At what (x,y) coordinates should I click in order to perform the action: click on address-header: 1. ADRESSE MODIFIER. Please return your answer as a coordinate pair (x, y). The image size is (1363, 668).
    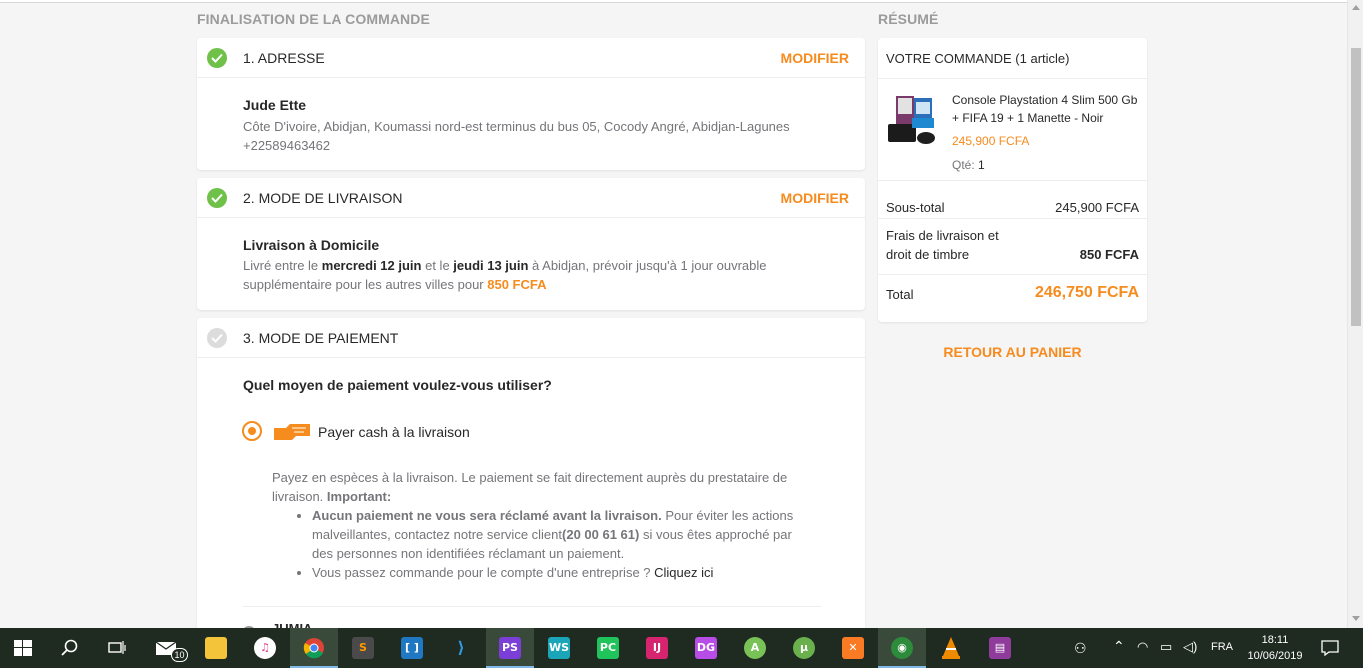
    Looking at the image, I should click on (531, 58).